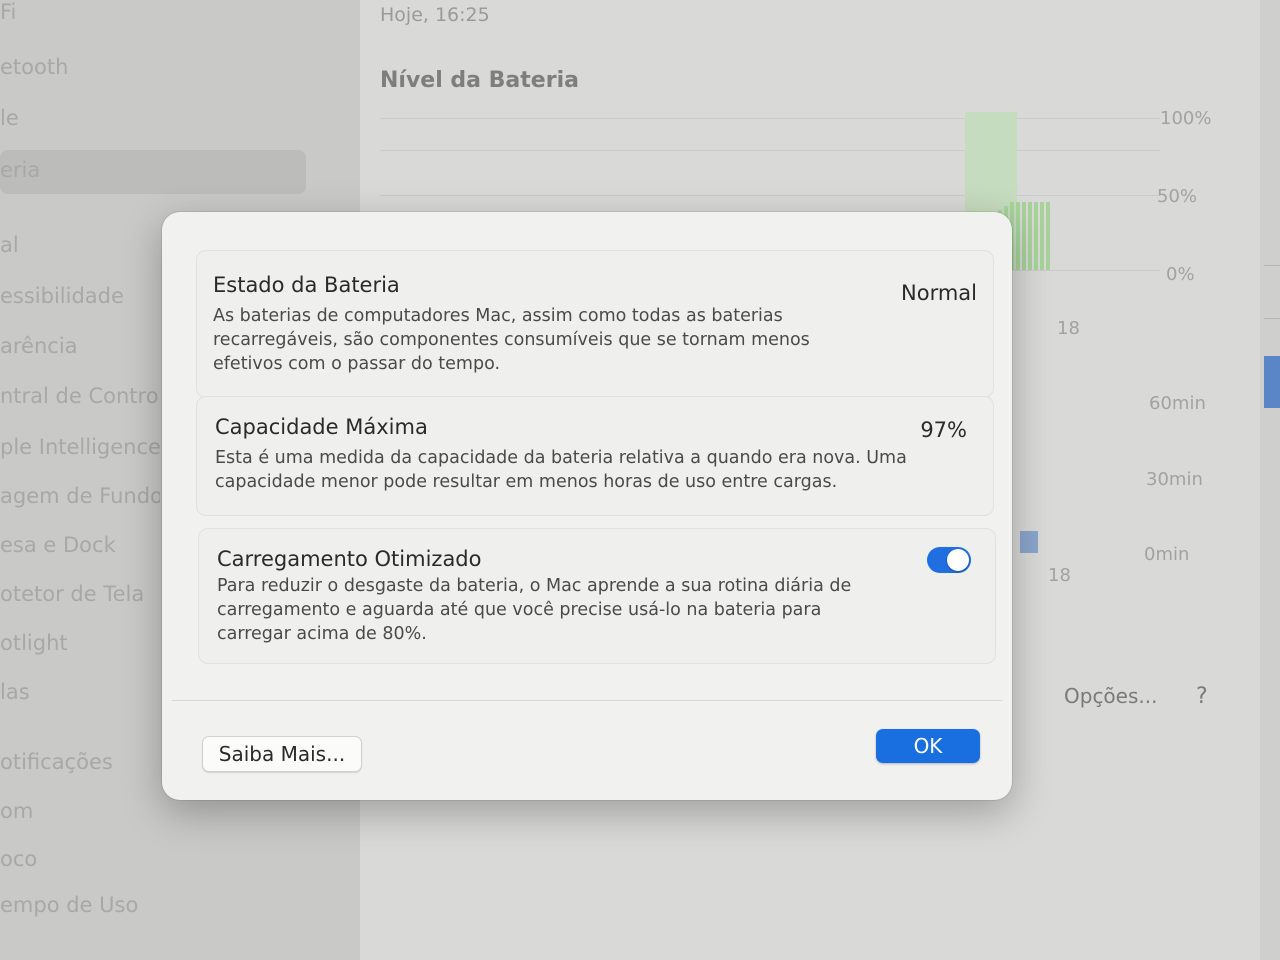 Image resolution: width=1280 pixels, height=960 pixels. What do you see at coordinates (80, 67) in the screenshot?
I see `sidebar-item-bluetooth: etooth` at bounding box center [80, 67].